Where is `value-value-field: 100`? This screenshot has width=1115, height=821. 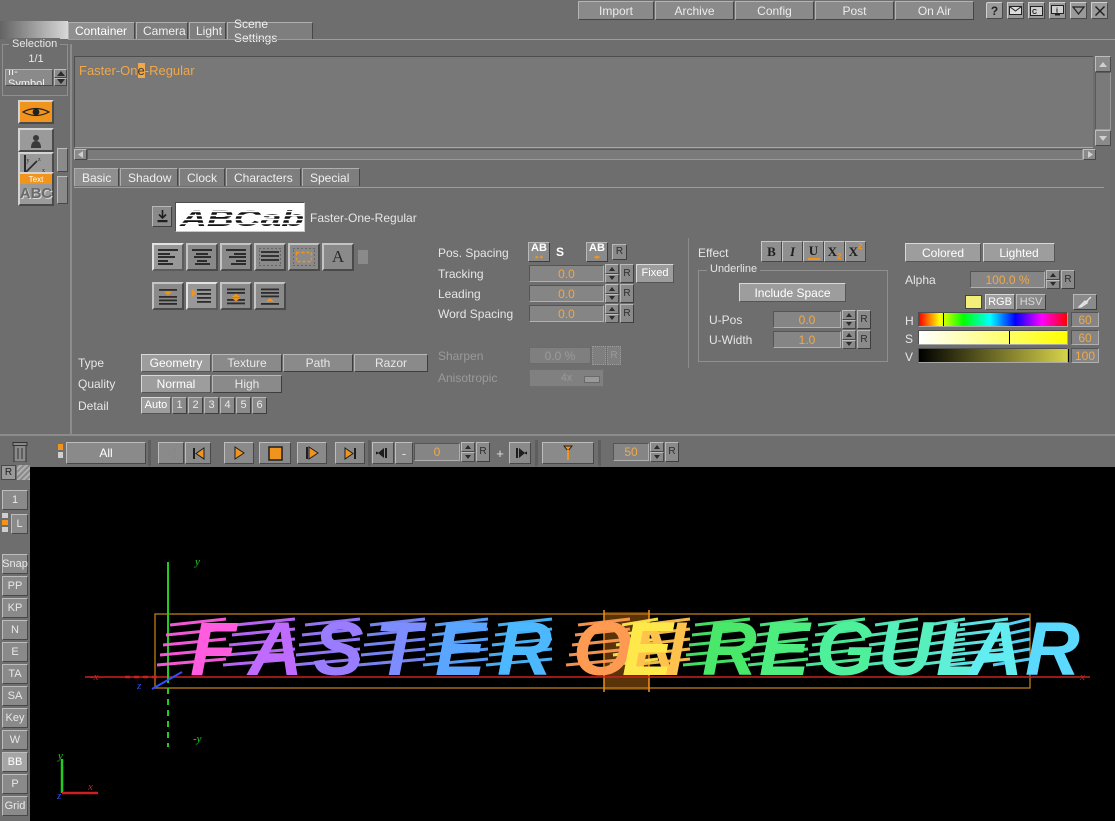
value-value-field: 100 is located at coordinates (1085, 355).